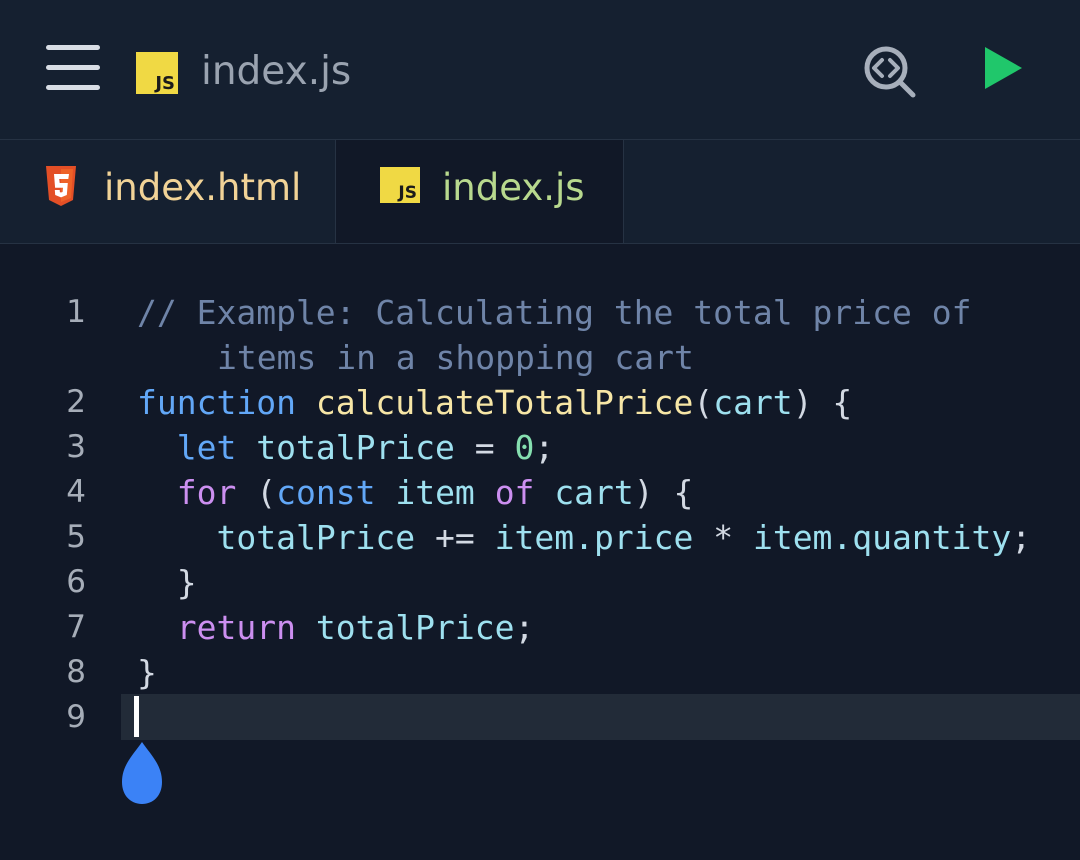 This screenshot has width=1080, height=860. I want to click on code-token: function, so click(216, 402).